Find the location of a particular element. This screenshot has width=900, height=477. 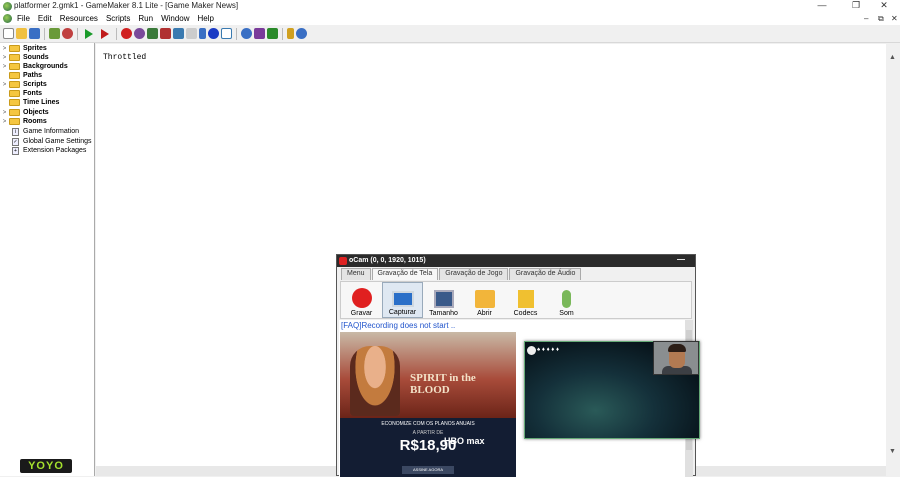

gravar-button: Gravar is located at coordinates (361, 300).